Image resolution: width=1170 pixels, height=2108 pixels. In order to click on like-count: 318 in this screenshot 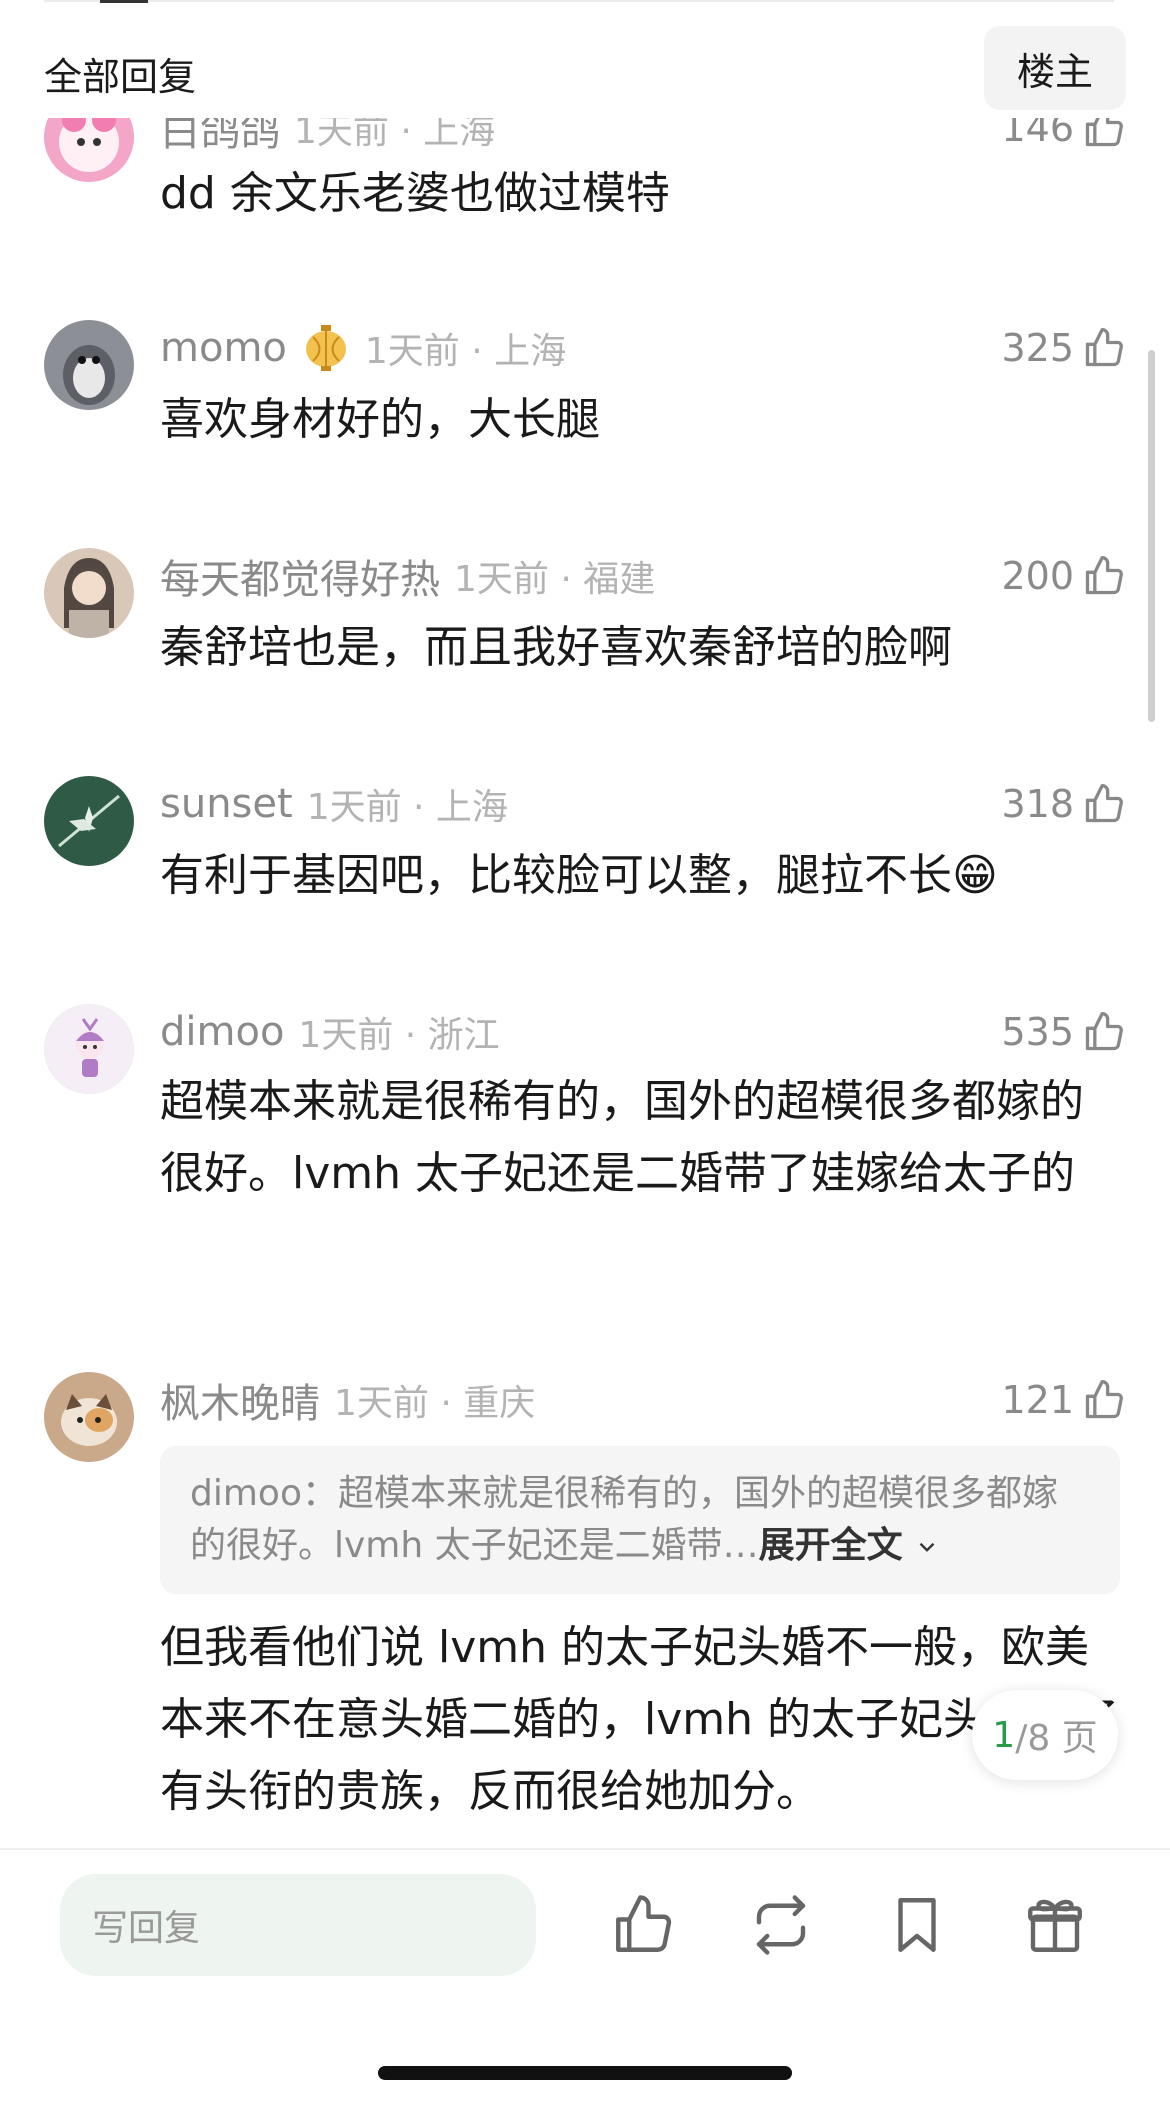, I will do `click(1037, 804)`.